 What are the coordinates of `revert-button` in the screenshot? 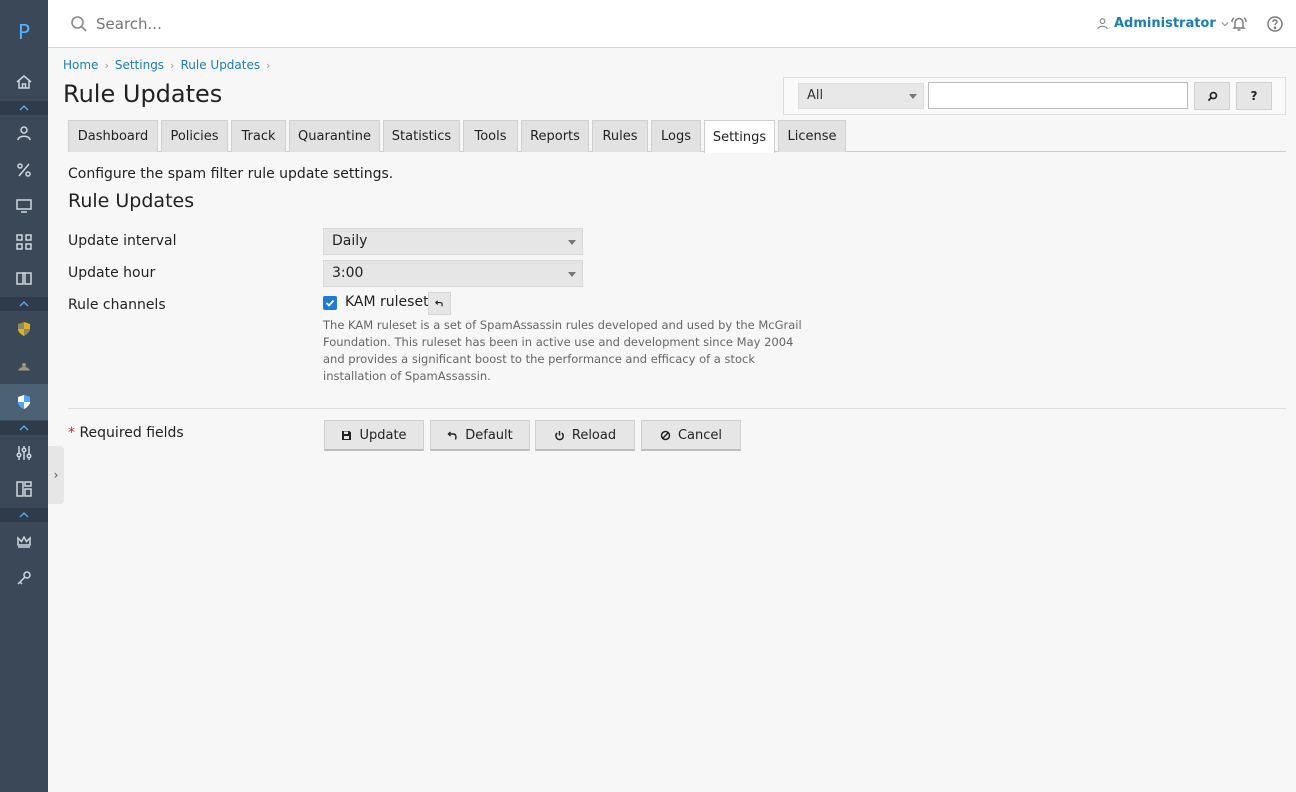 It's located at (439, 303).